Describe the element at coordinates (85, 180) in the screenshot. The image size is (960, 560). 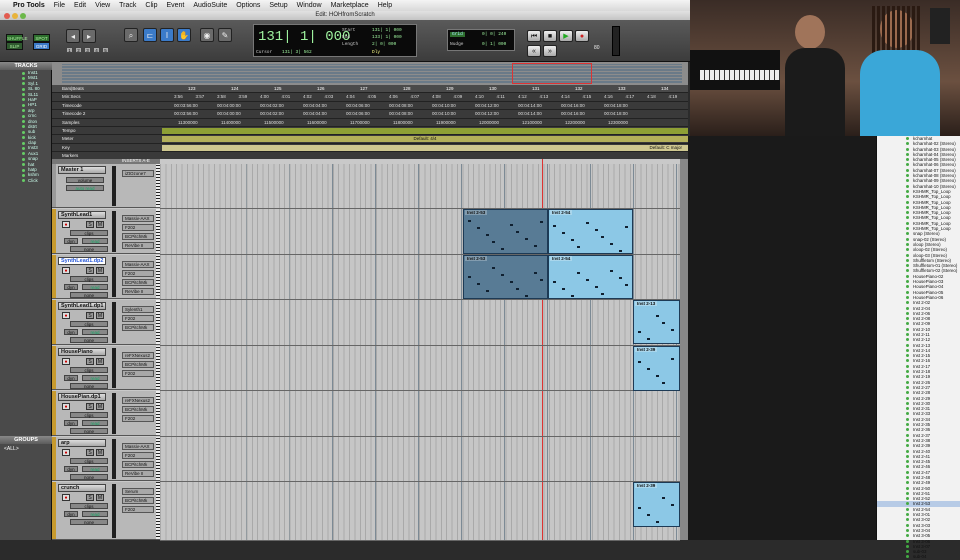
I see `master-view-selector: volume` at that location.